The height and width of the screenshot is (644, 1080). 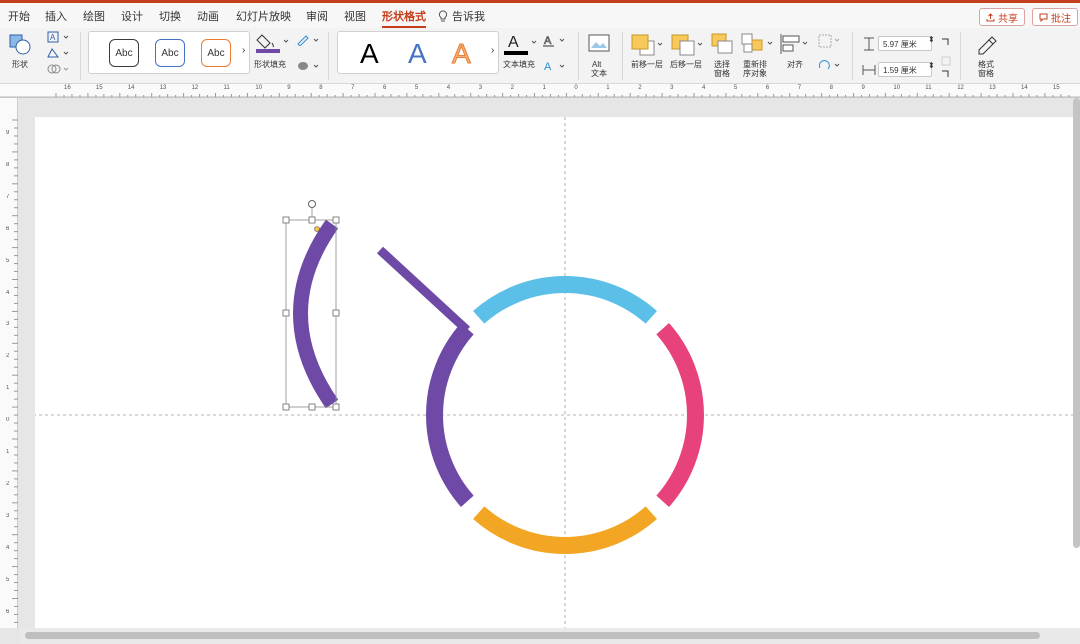 I want to click on tab-insert: 插入, so click(x=56, y=16).